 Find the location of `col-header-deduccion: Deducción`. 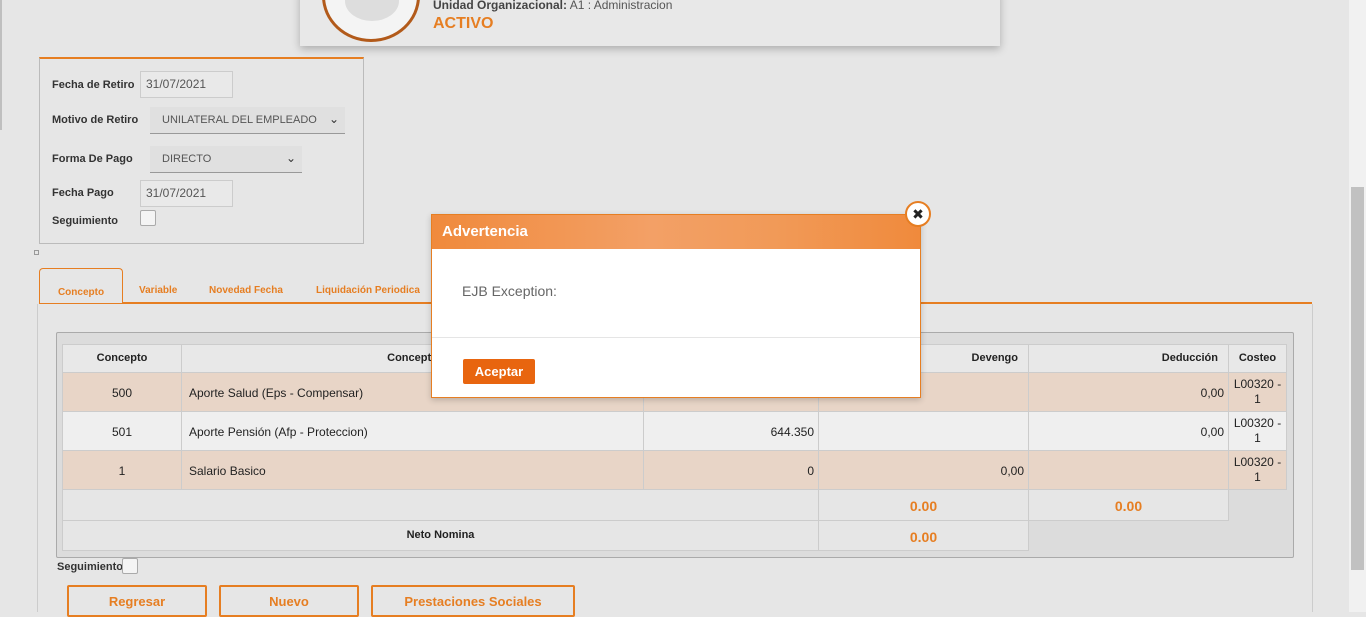

col-header-deduccion: Deducción is located at coordinates (1128, 358).